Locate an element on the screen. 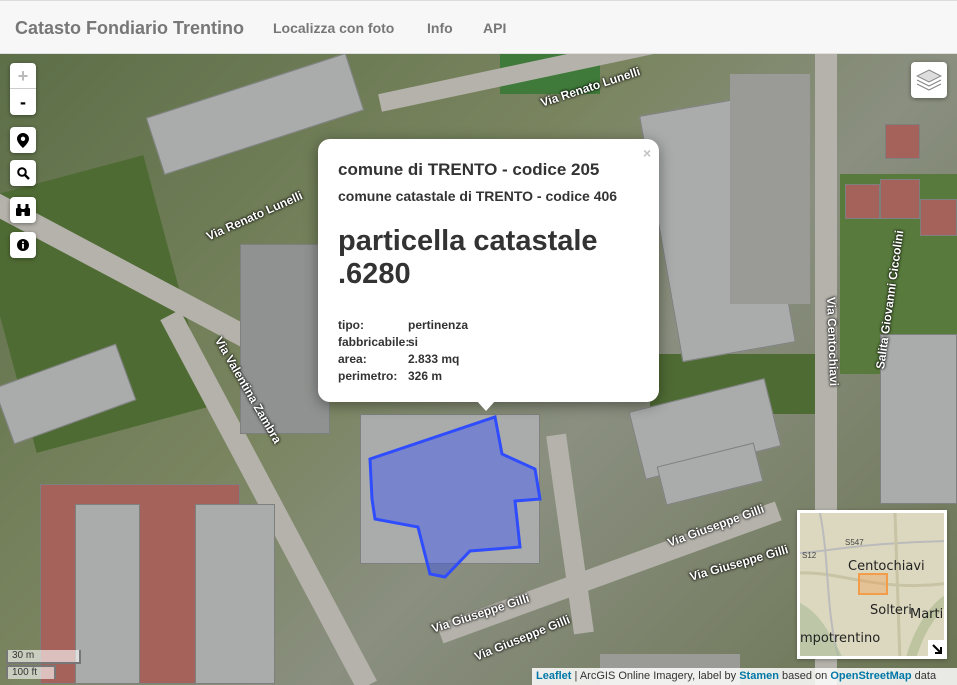 The image size is (957, 685). attribution-text: | ArcGIS Online Imagery, label by is located at coordinates (655, 676).